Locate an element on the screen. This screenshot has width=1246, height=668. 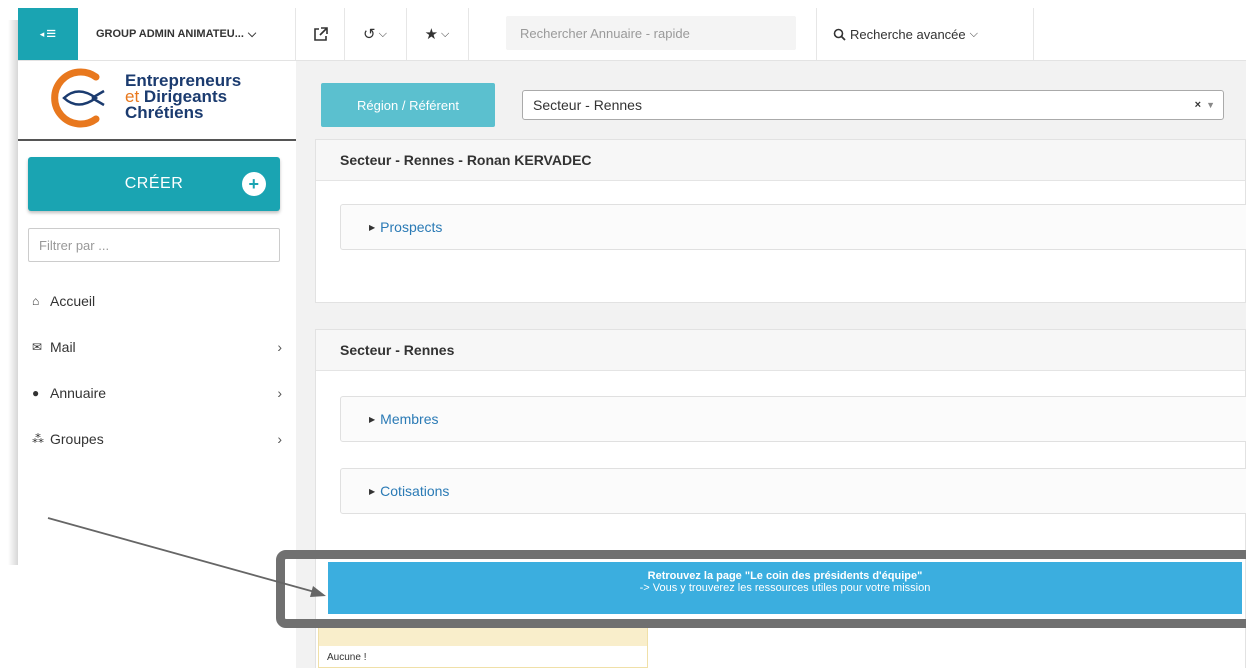
group-dropdown: GROUP ADMIN ANIMATEU... ⌵ is located at coordinates (187, 34).